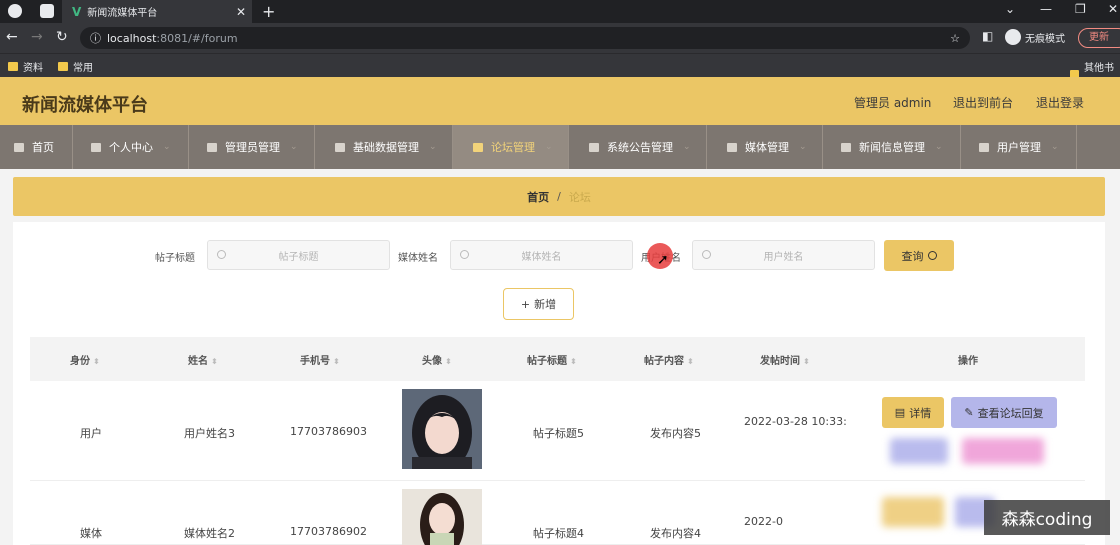  I want to click on column-header: 手机号 ⬍, so click(320, 359).